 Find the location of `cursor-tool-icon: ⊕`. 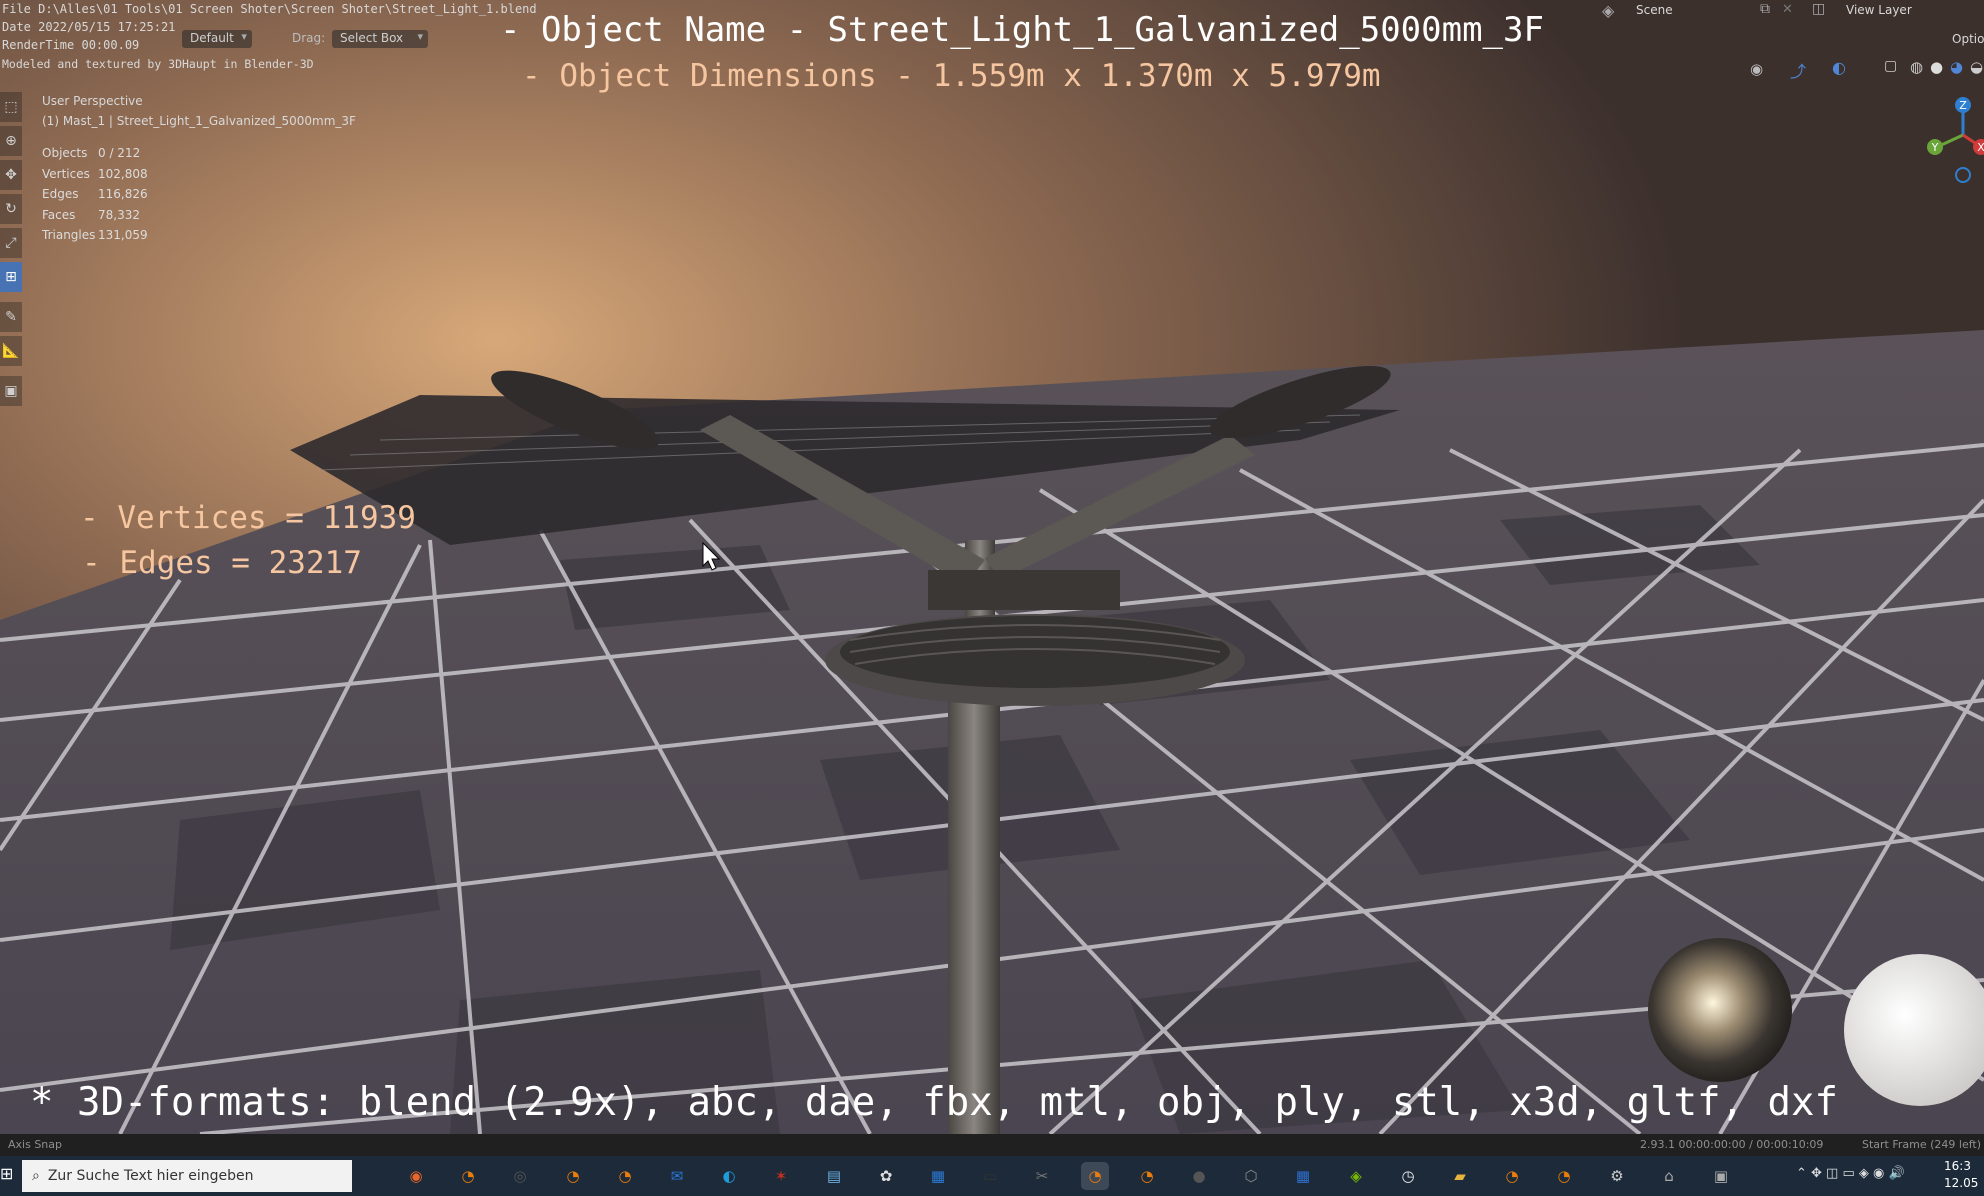

cursor-tool-icon: ⊕ is located at coordinates (11, 141).